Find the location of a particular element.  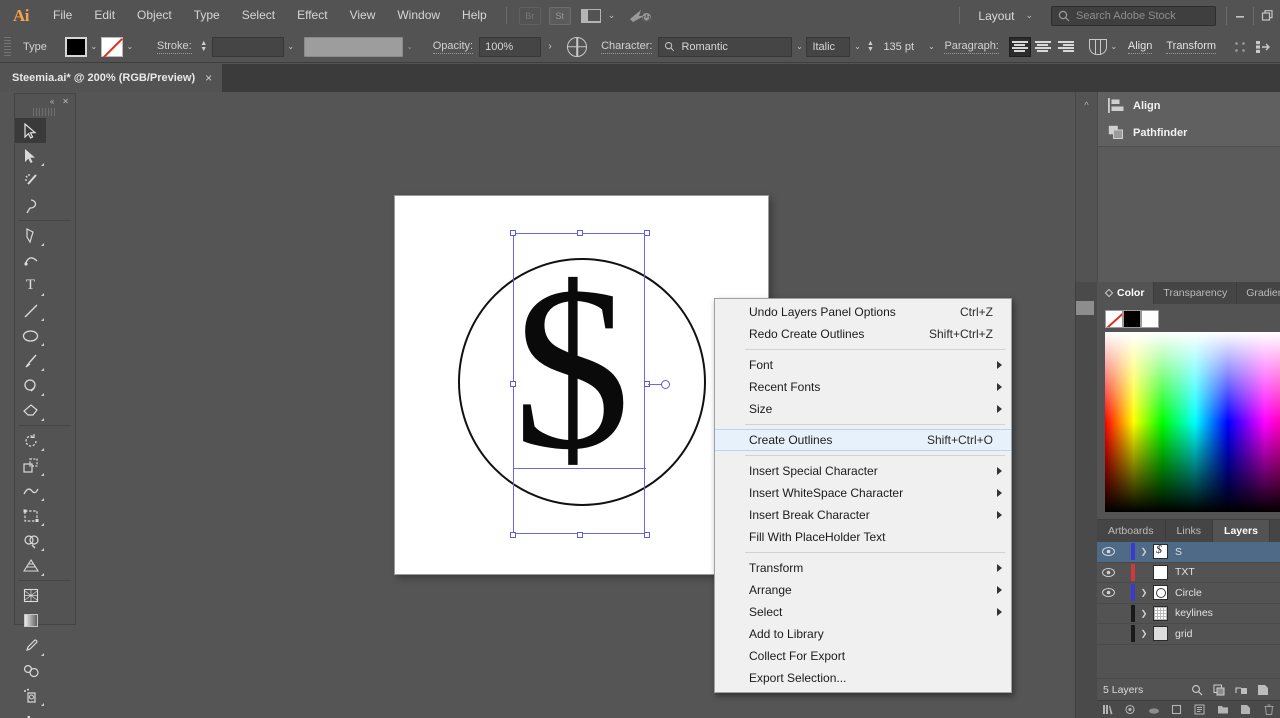

rotate-handle is located at coordinates (665, 384).